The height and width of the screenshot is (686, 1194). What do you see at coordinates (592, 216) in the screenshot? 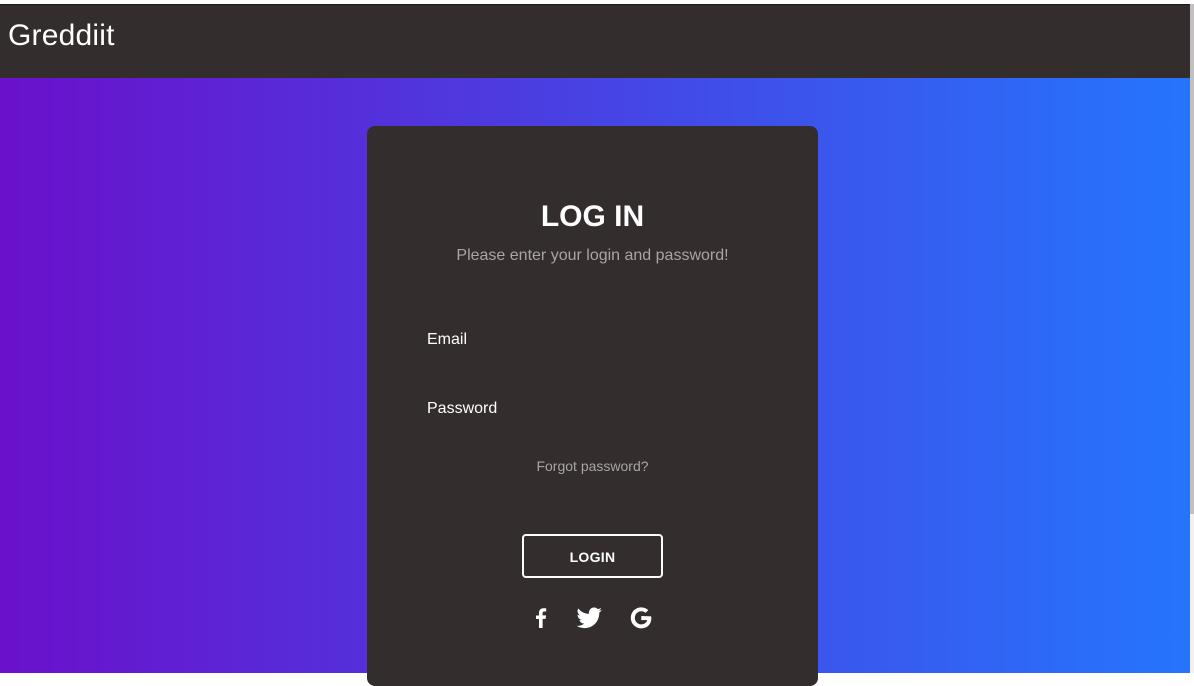
I see `login-title: LOG IN` at bounding box center [592, 216].